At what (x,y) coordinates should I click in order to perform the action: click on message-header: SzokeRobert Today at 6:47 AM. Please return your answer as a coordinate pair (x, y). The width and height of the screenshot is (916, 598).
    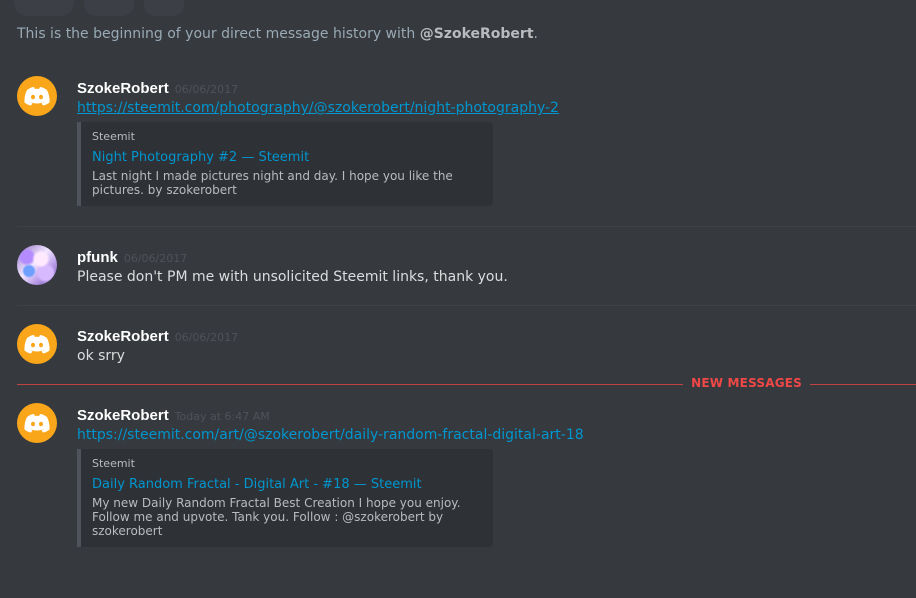
    Looking at the image, I should click on (173, 414).